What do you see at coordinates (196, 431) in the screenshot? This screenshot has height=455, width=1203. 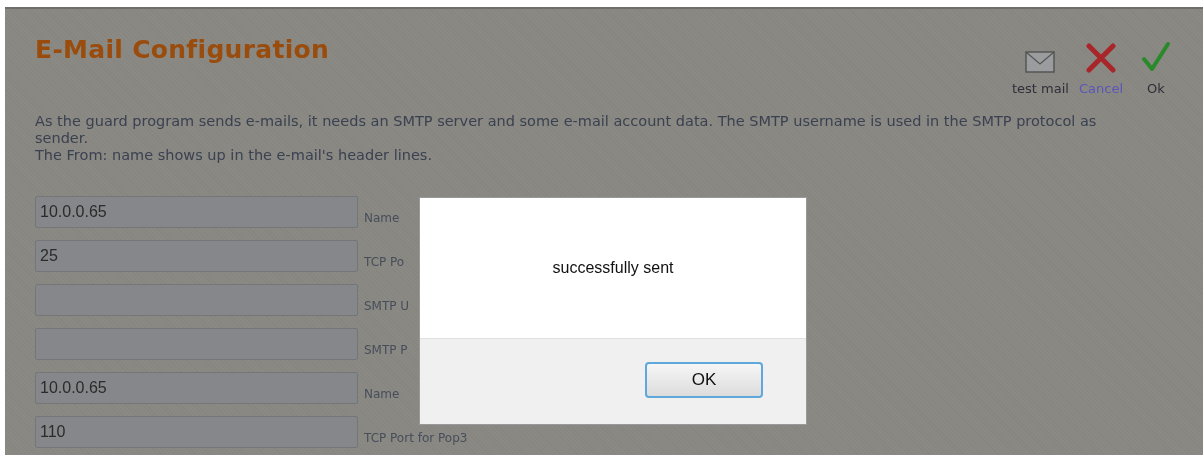 I see `input-field: 110` at bounding box center [196, 431].